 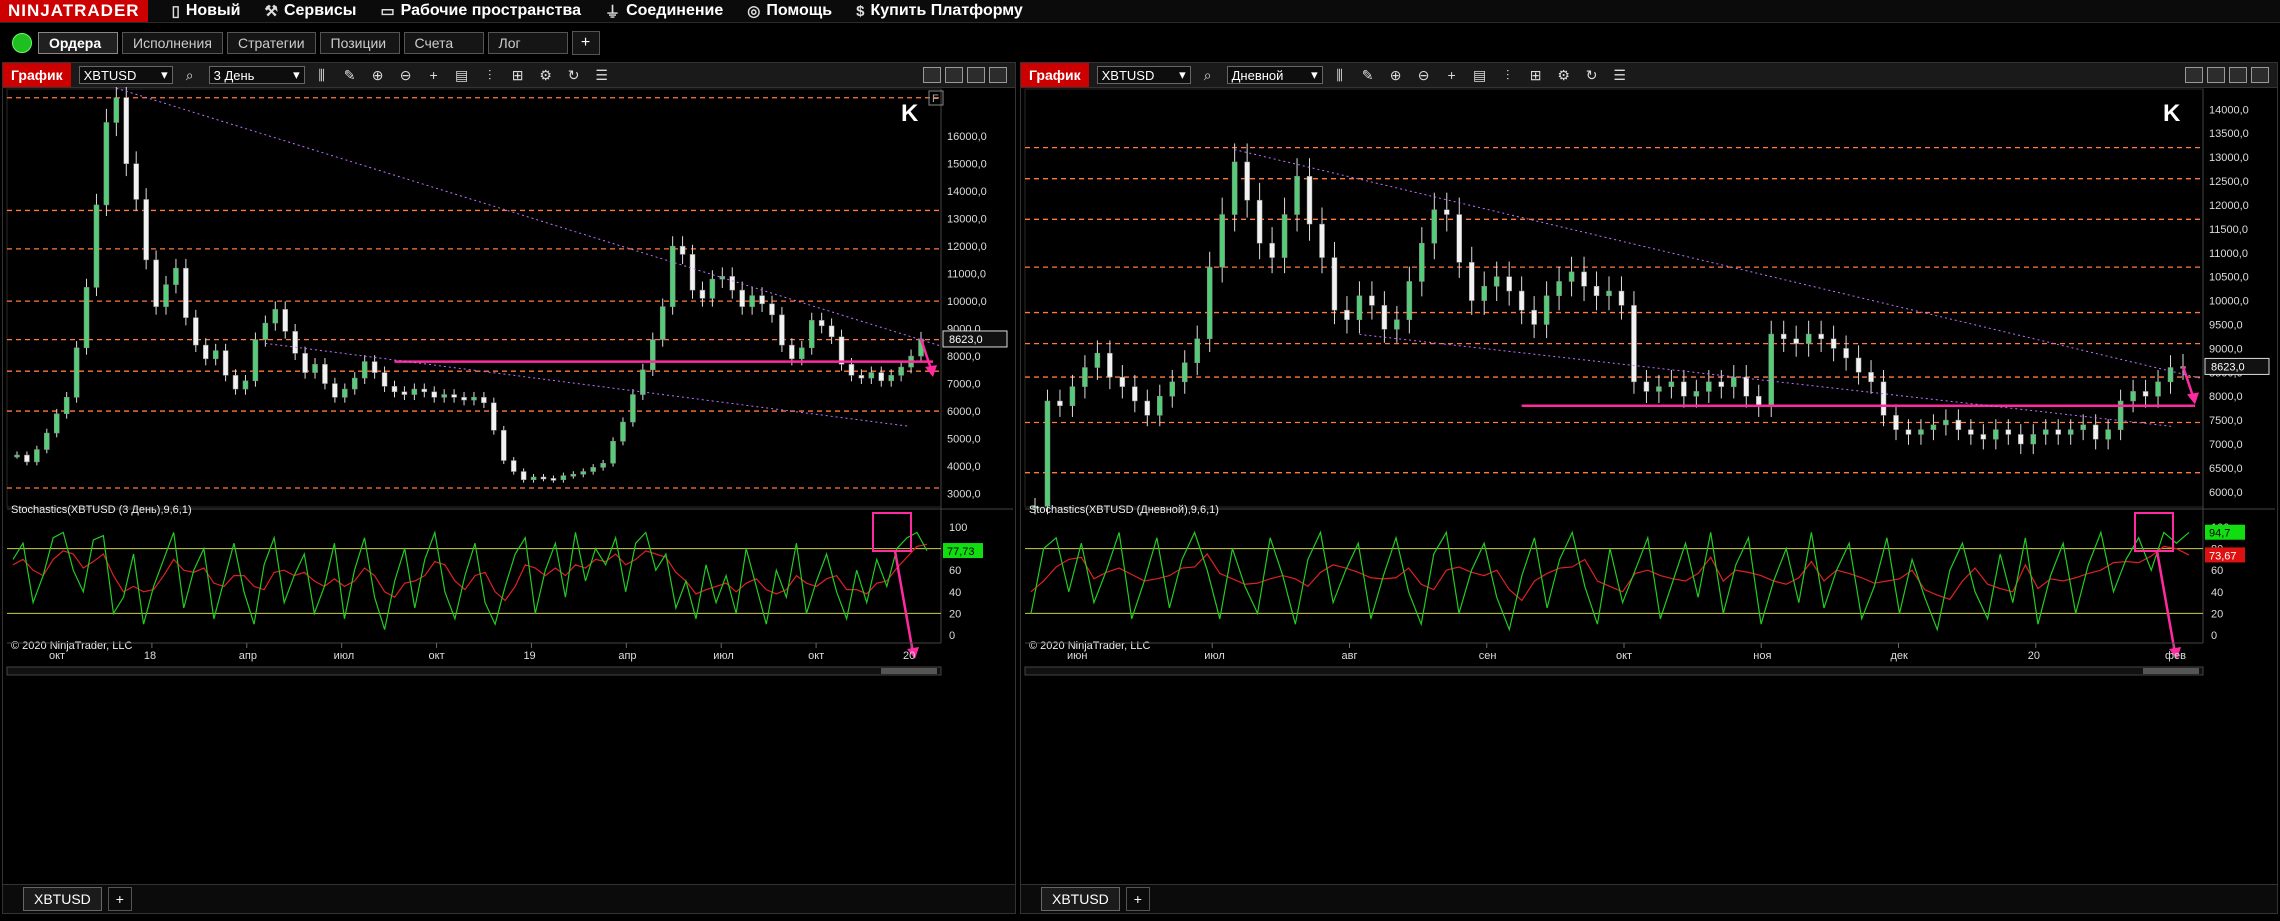 What do you see at coordinates (965, 75) in the screenshot?
I see `window-controls` at bounding box center [965, 75].